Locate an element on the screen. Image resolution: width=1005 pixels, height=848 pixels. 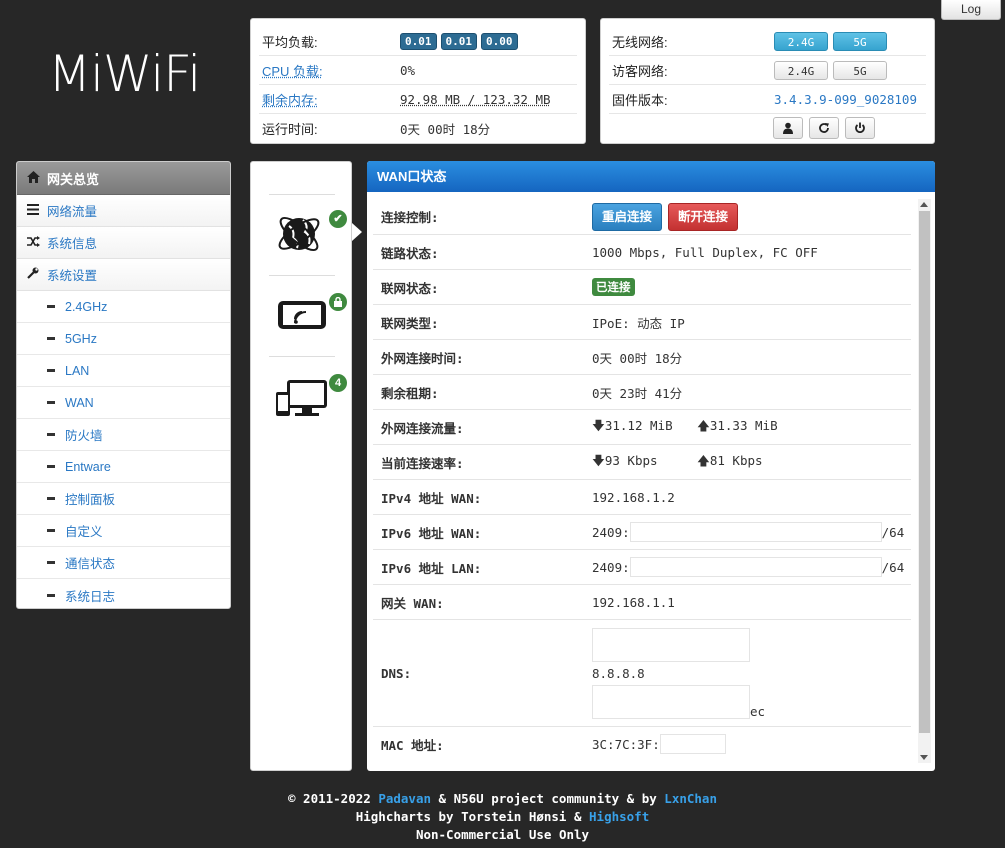
speed-down-value: 93 Kbps is located at coordinates (631, 460).